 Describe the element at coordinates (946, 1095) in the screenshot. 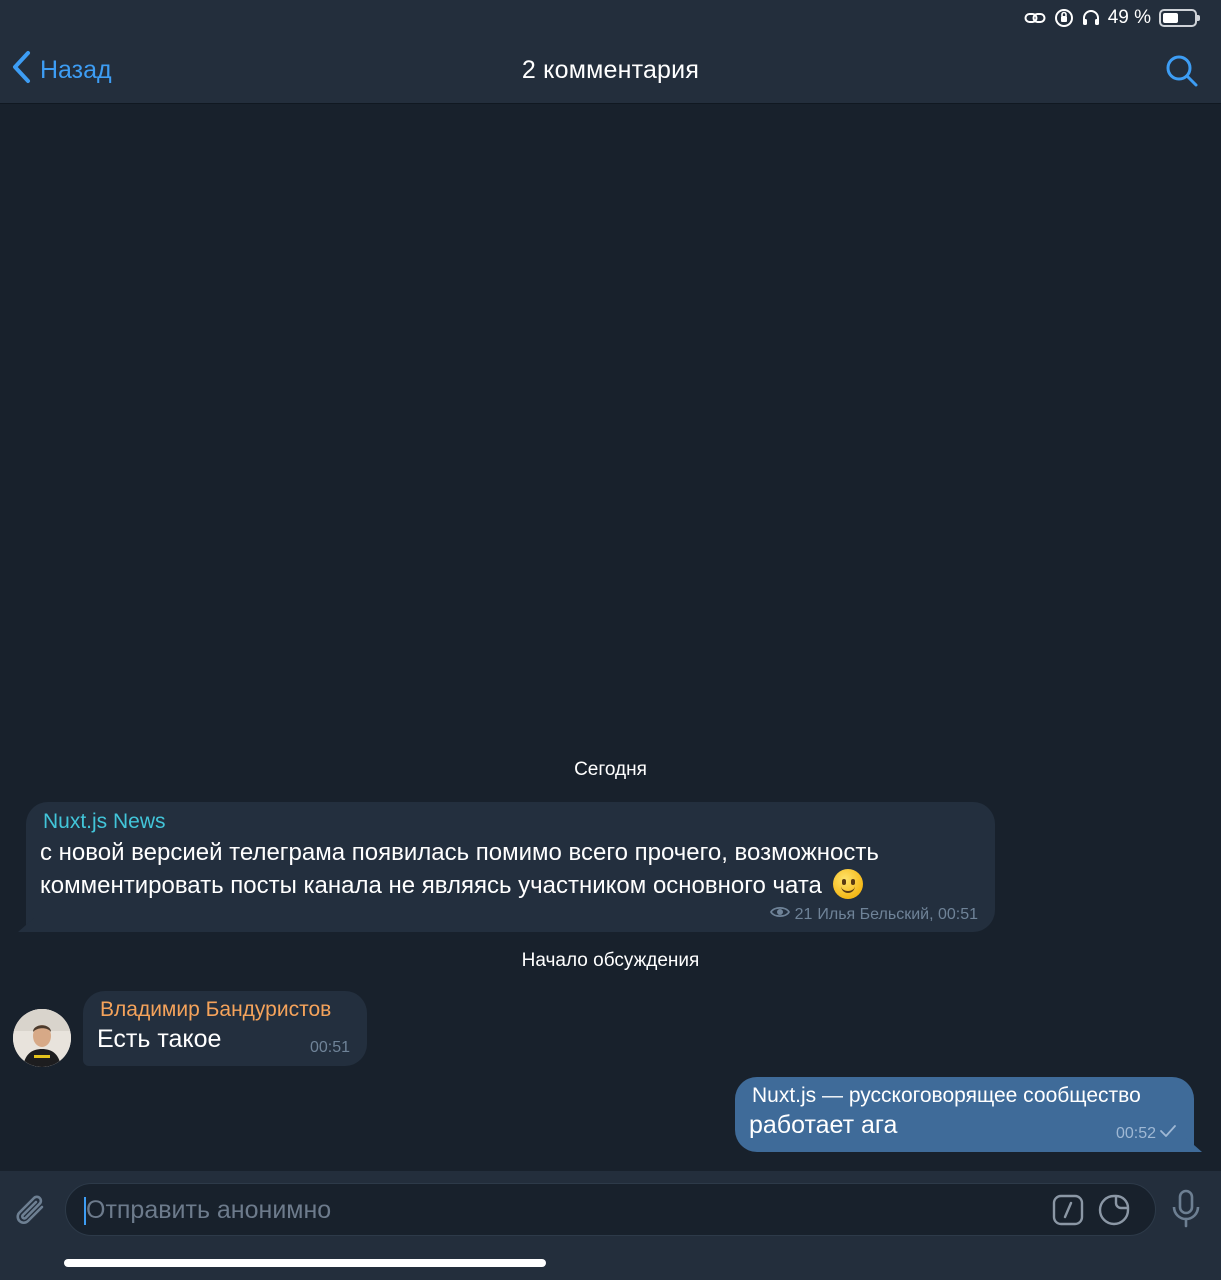

I see `message-author: Nuxt.js — русскоговорящее сообщество` at that location.